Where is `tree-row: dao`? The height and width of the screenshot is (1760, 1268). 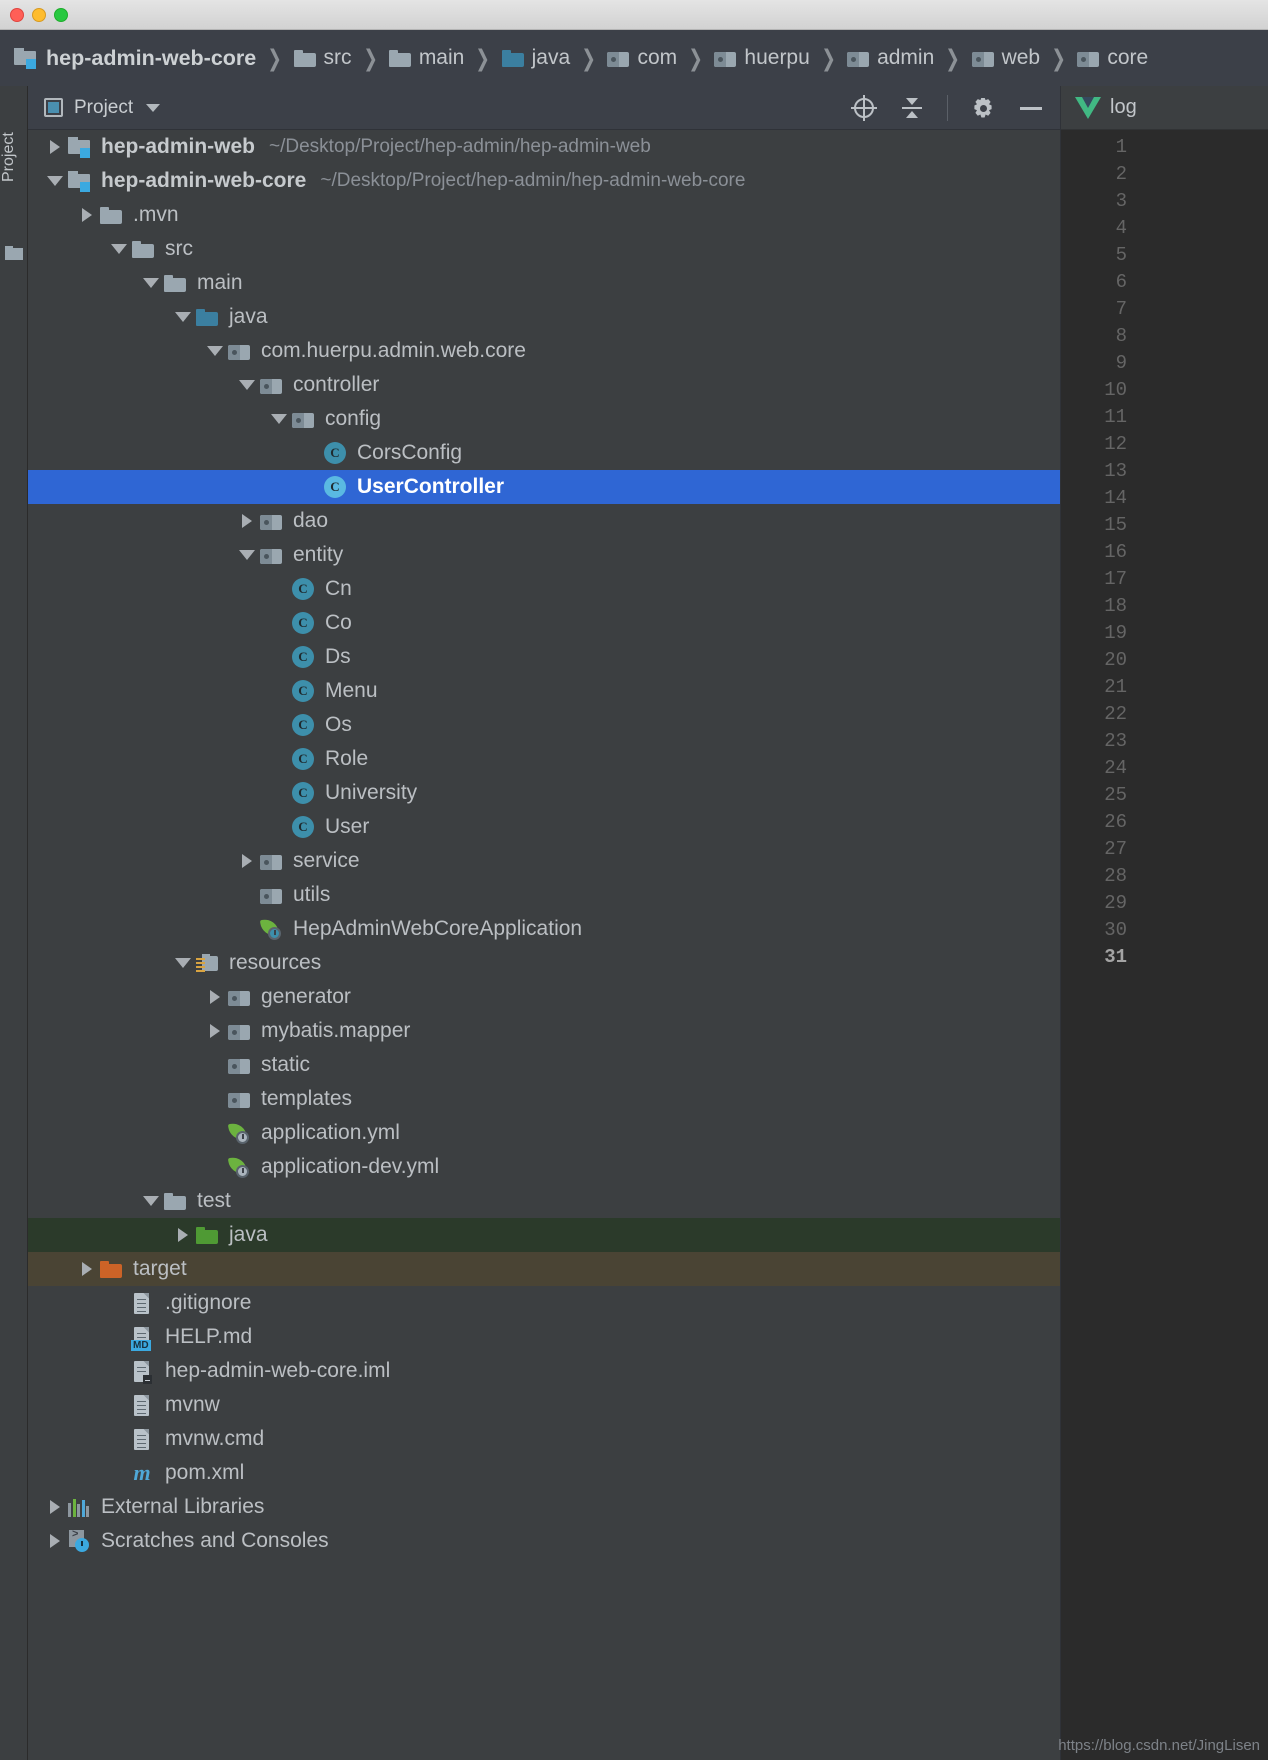
tree-row: dao is located at coordinates (544, 521).